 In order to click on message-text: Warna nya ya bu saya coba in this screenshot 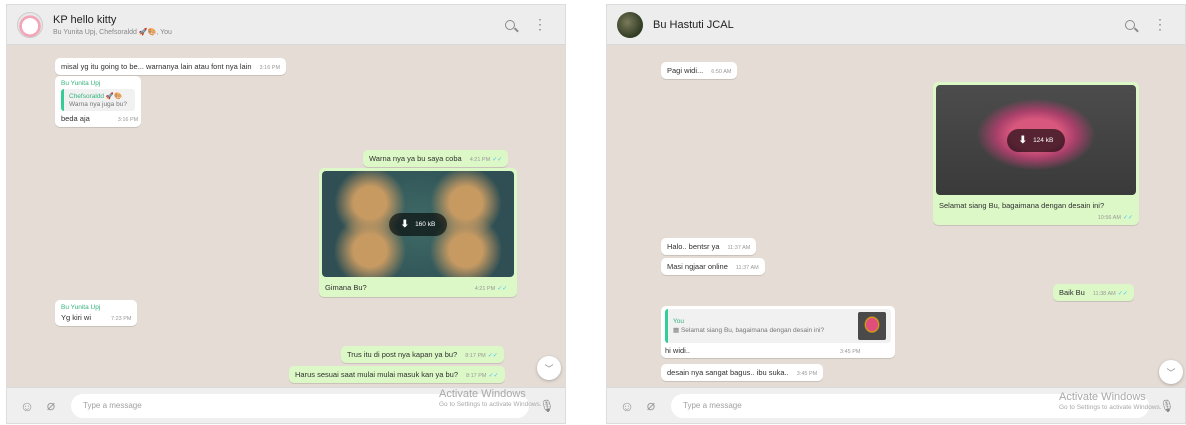, I will do `click(415, 158)`.